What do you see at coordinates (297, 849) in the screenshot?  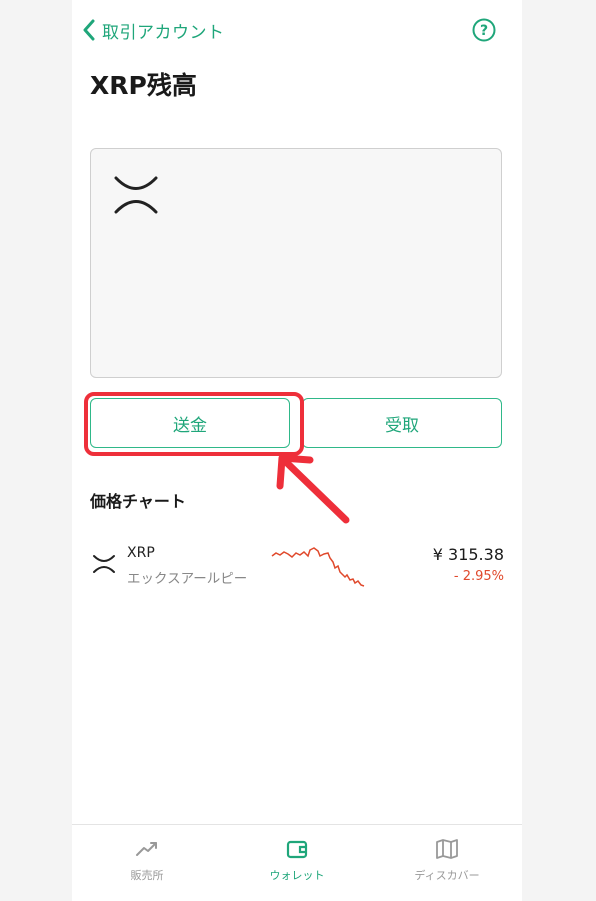 I see `wallet-icon` at bounding box center [297, 849].